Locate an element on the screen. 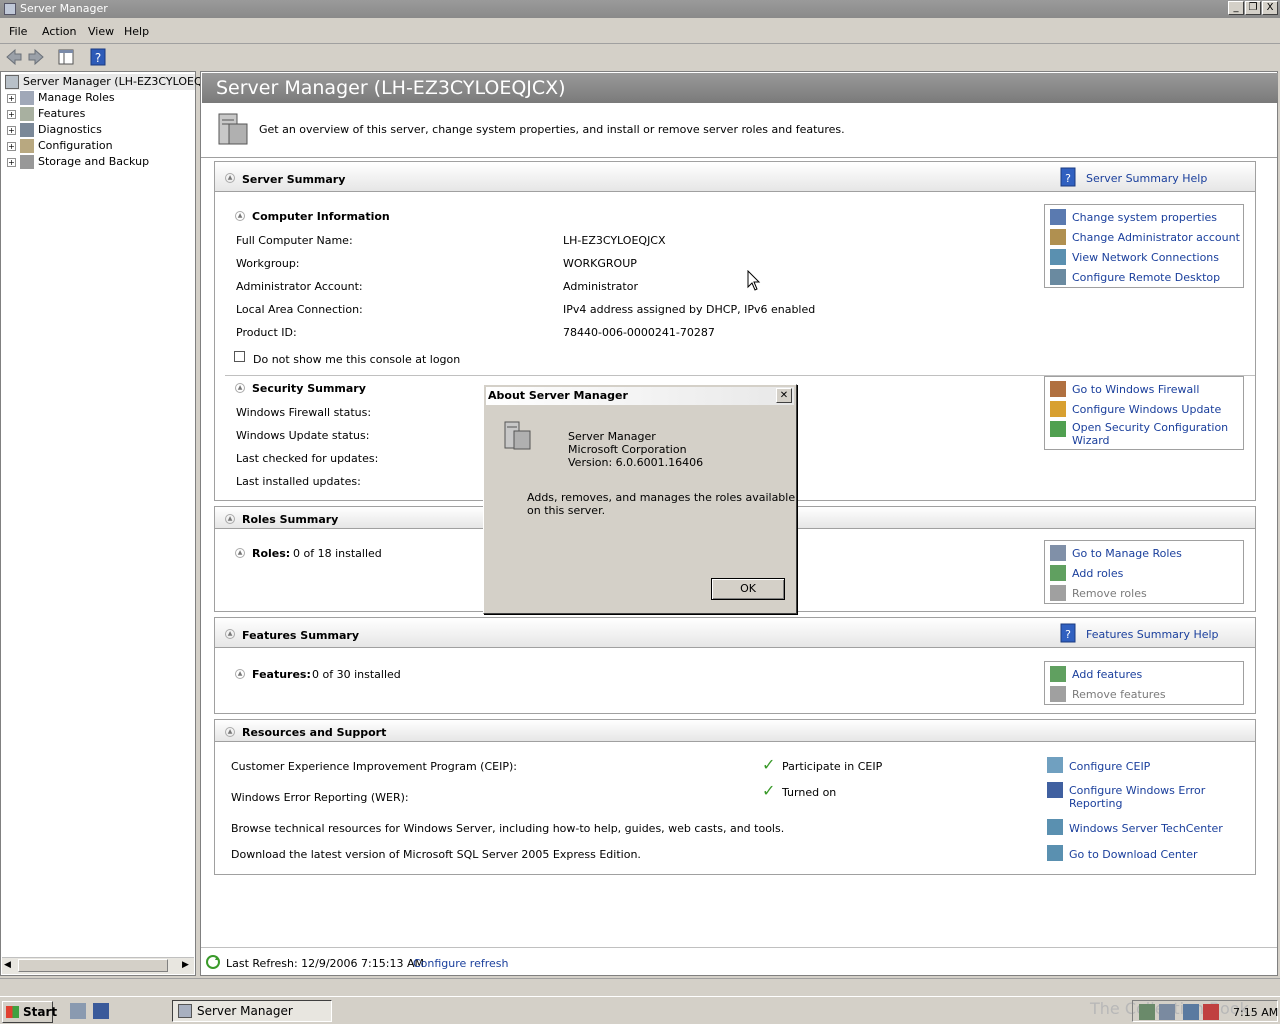 The width and height of the screenshot is (1280, 1024). quick-launch-server-manager-icon is located at coordinates (78, 1011).